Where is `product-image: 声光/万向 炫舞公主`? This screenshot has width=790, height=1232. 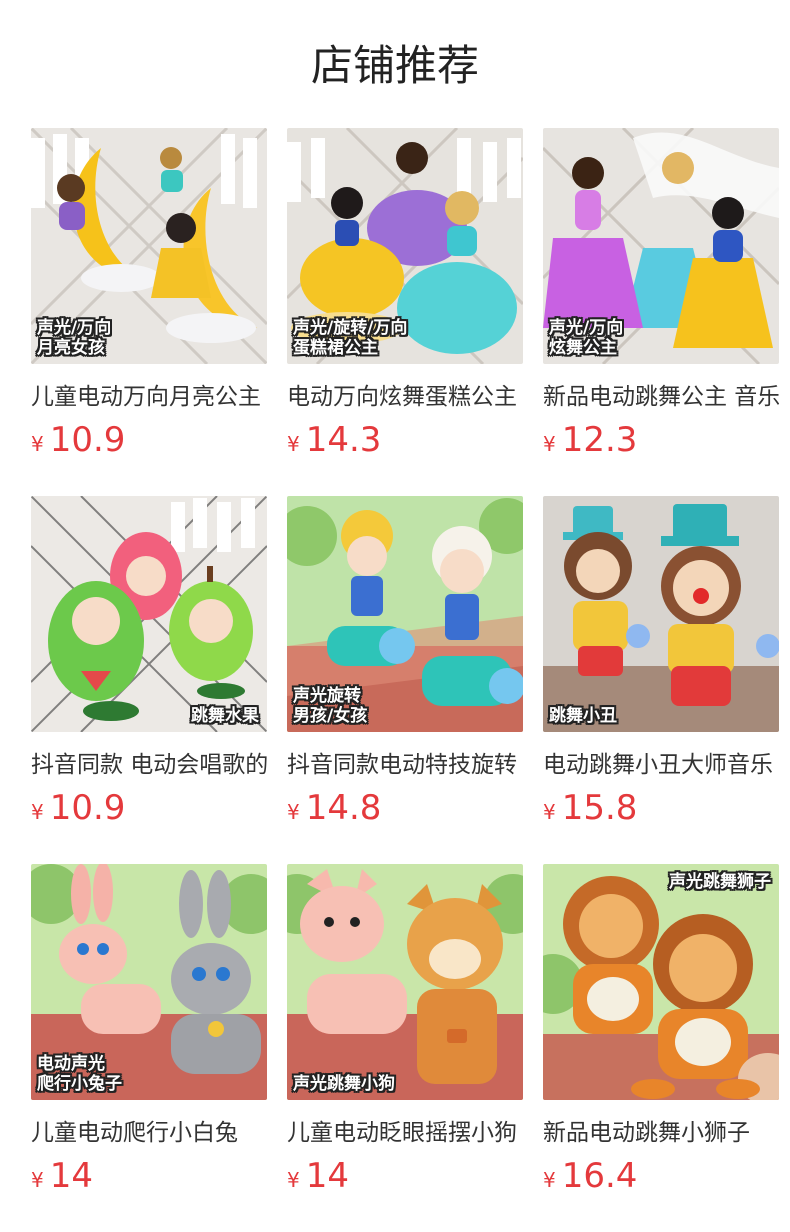 product-image: 声光/万向 炫舞公主 is located at coordinates (661, 246).